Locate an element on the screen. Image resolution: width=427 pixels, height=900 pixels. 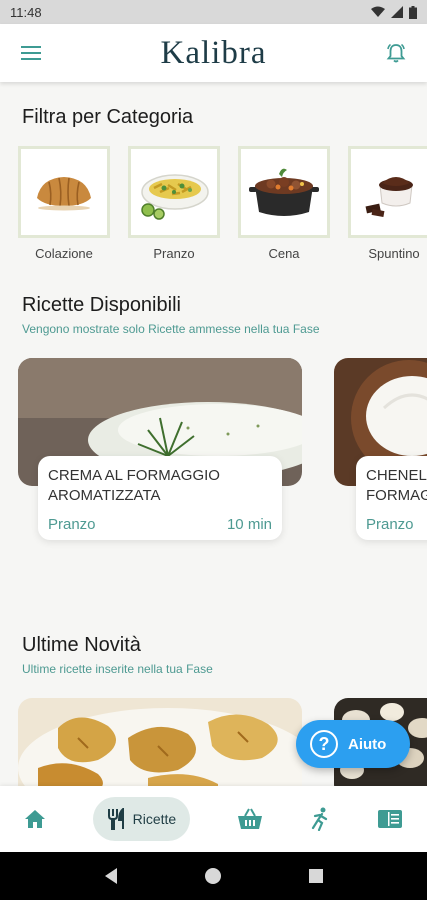
menu-icon is located at coordinates (31, 53).